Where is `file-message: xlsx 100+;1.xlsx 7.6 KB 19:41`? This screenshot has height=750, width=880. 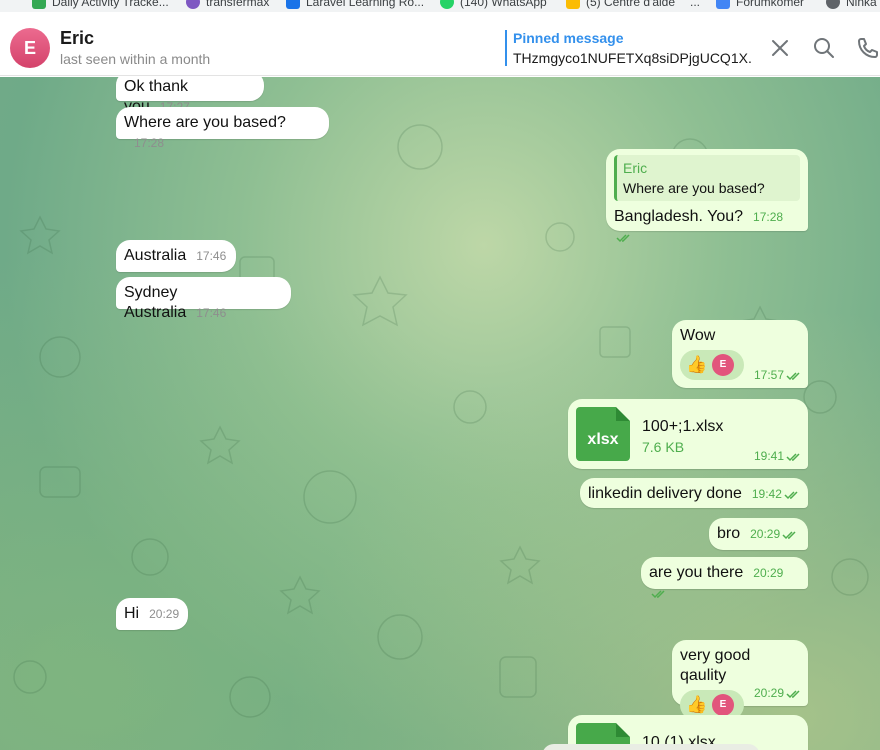
file-message: xlsx 100+;1.xlsx 7.6 KB 19:41 is located at coordinates (688, 434).